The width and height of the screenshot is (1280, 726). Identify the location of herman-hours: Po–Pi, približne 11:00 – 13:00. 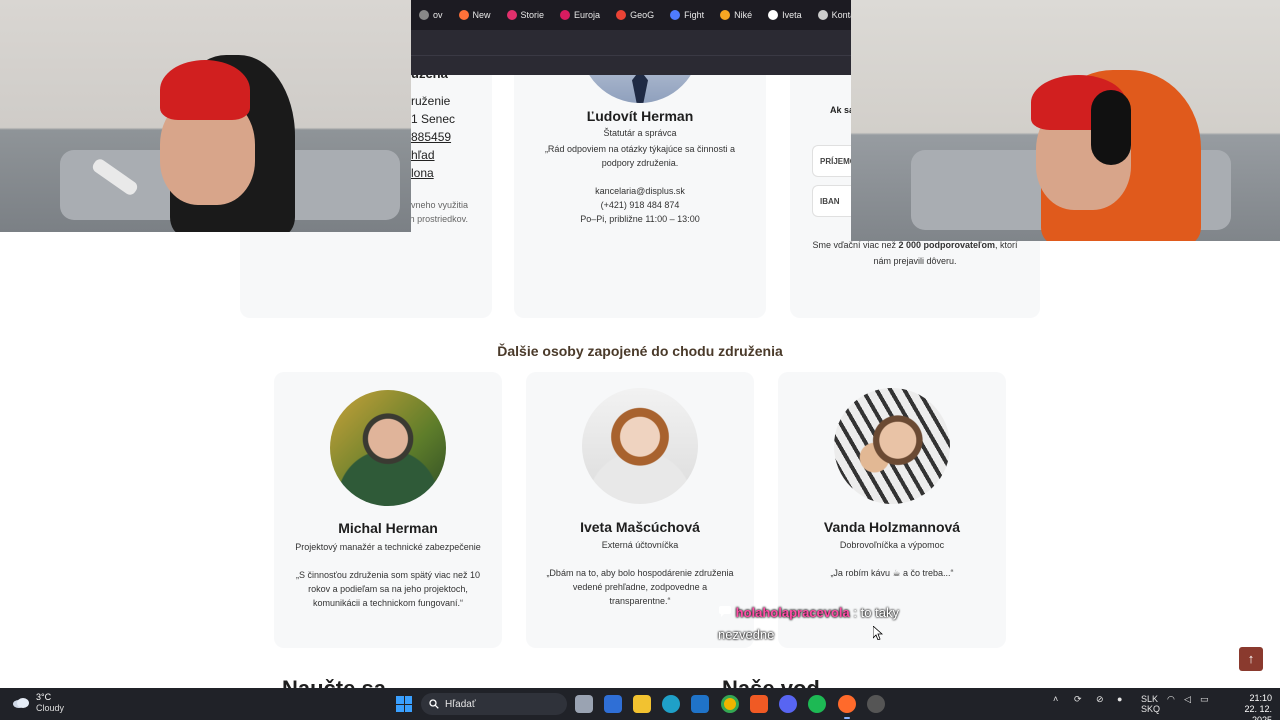
(640, 219).